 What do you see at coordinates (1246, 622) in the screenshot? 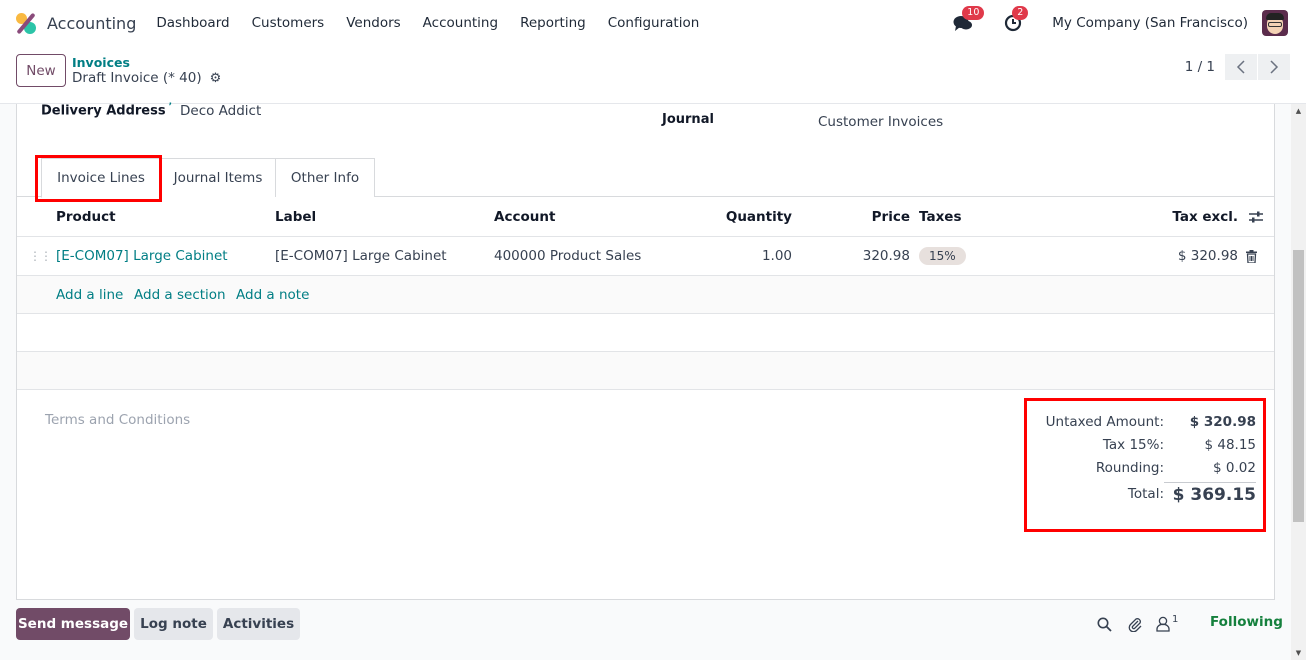
I see `following-button: Following` at bounding box center [1246, 622].